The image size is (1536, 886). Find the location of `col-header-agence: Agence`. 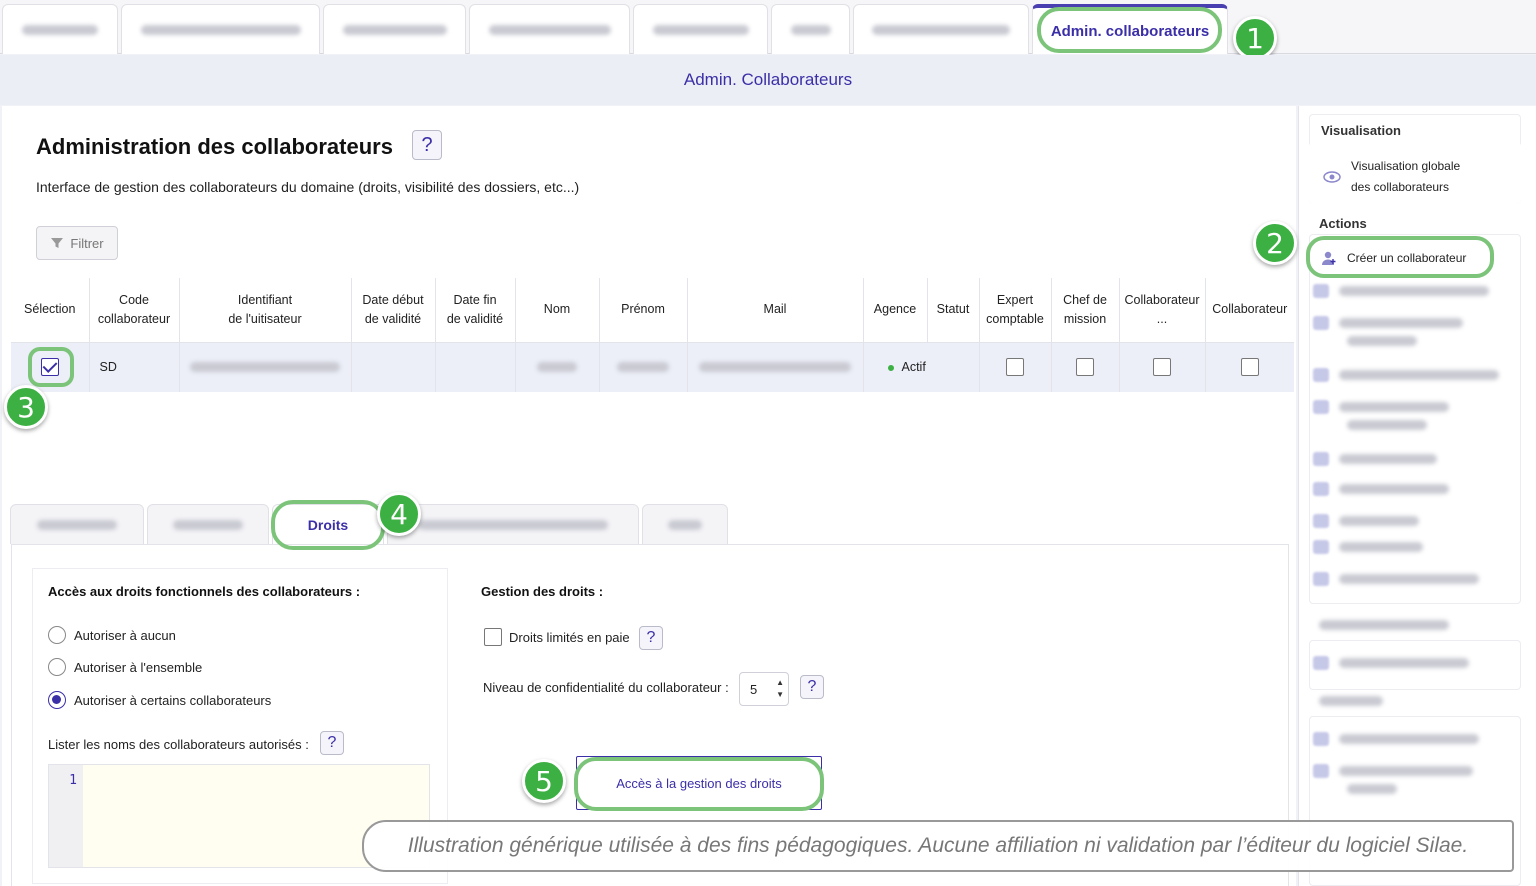

col-header-agence: Agence is located at coordinates (895, 310).